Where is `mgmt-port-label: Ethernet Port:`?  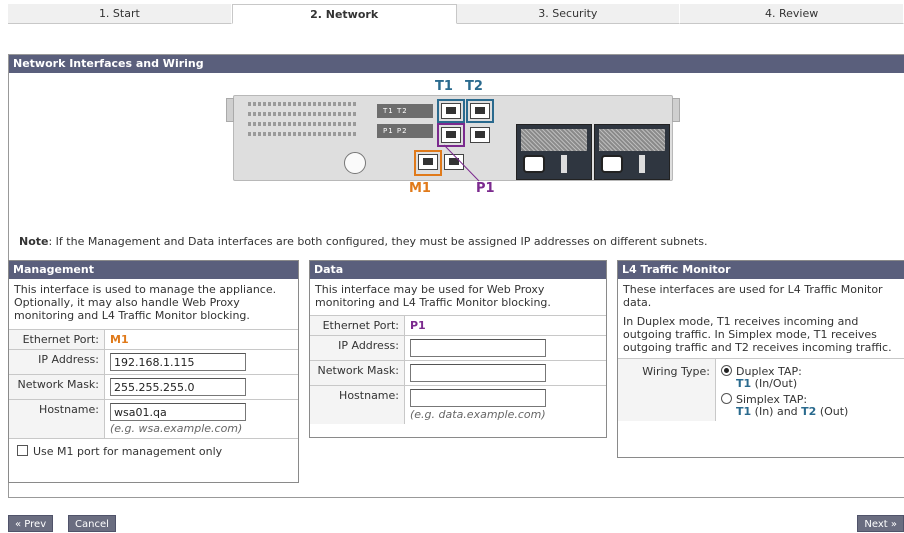
mgmt-port-label: Ethernet Port: is located at coordinates (57, 339).